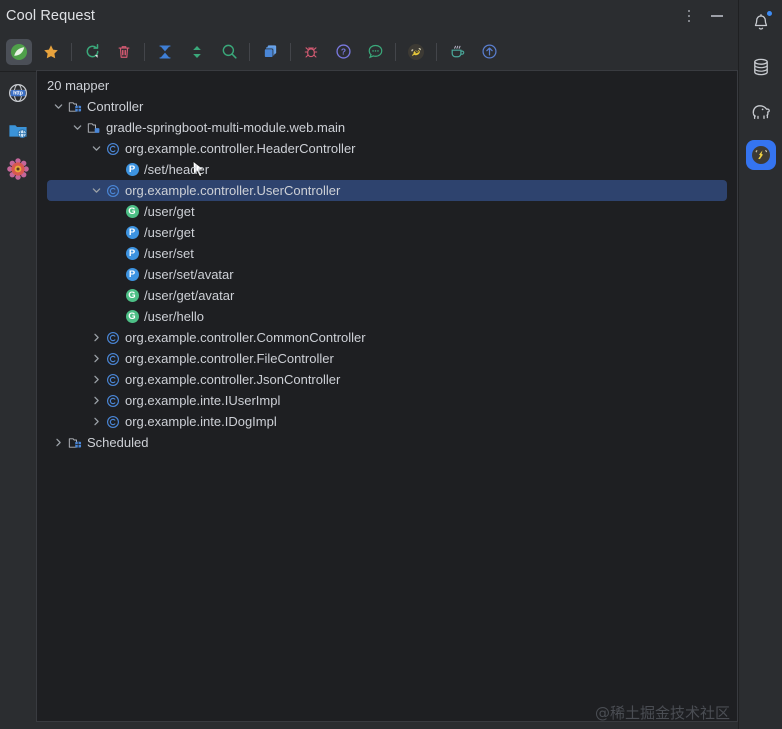  Describe the element at coordinates (387, 85) in the screenshot. I see `tree-header: 20 mapper` at that location.